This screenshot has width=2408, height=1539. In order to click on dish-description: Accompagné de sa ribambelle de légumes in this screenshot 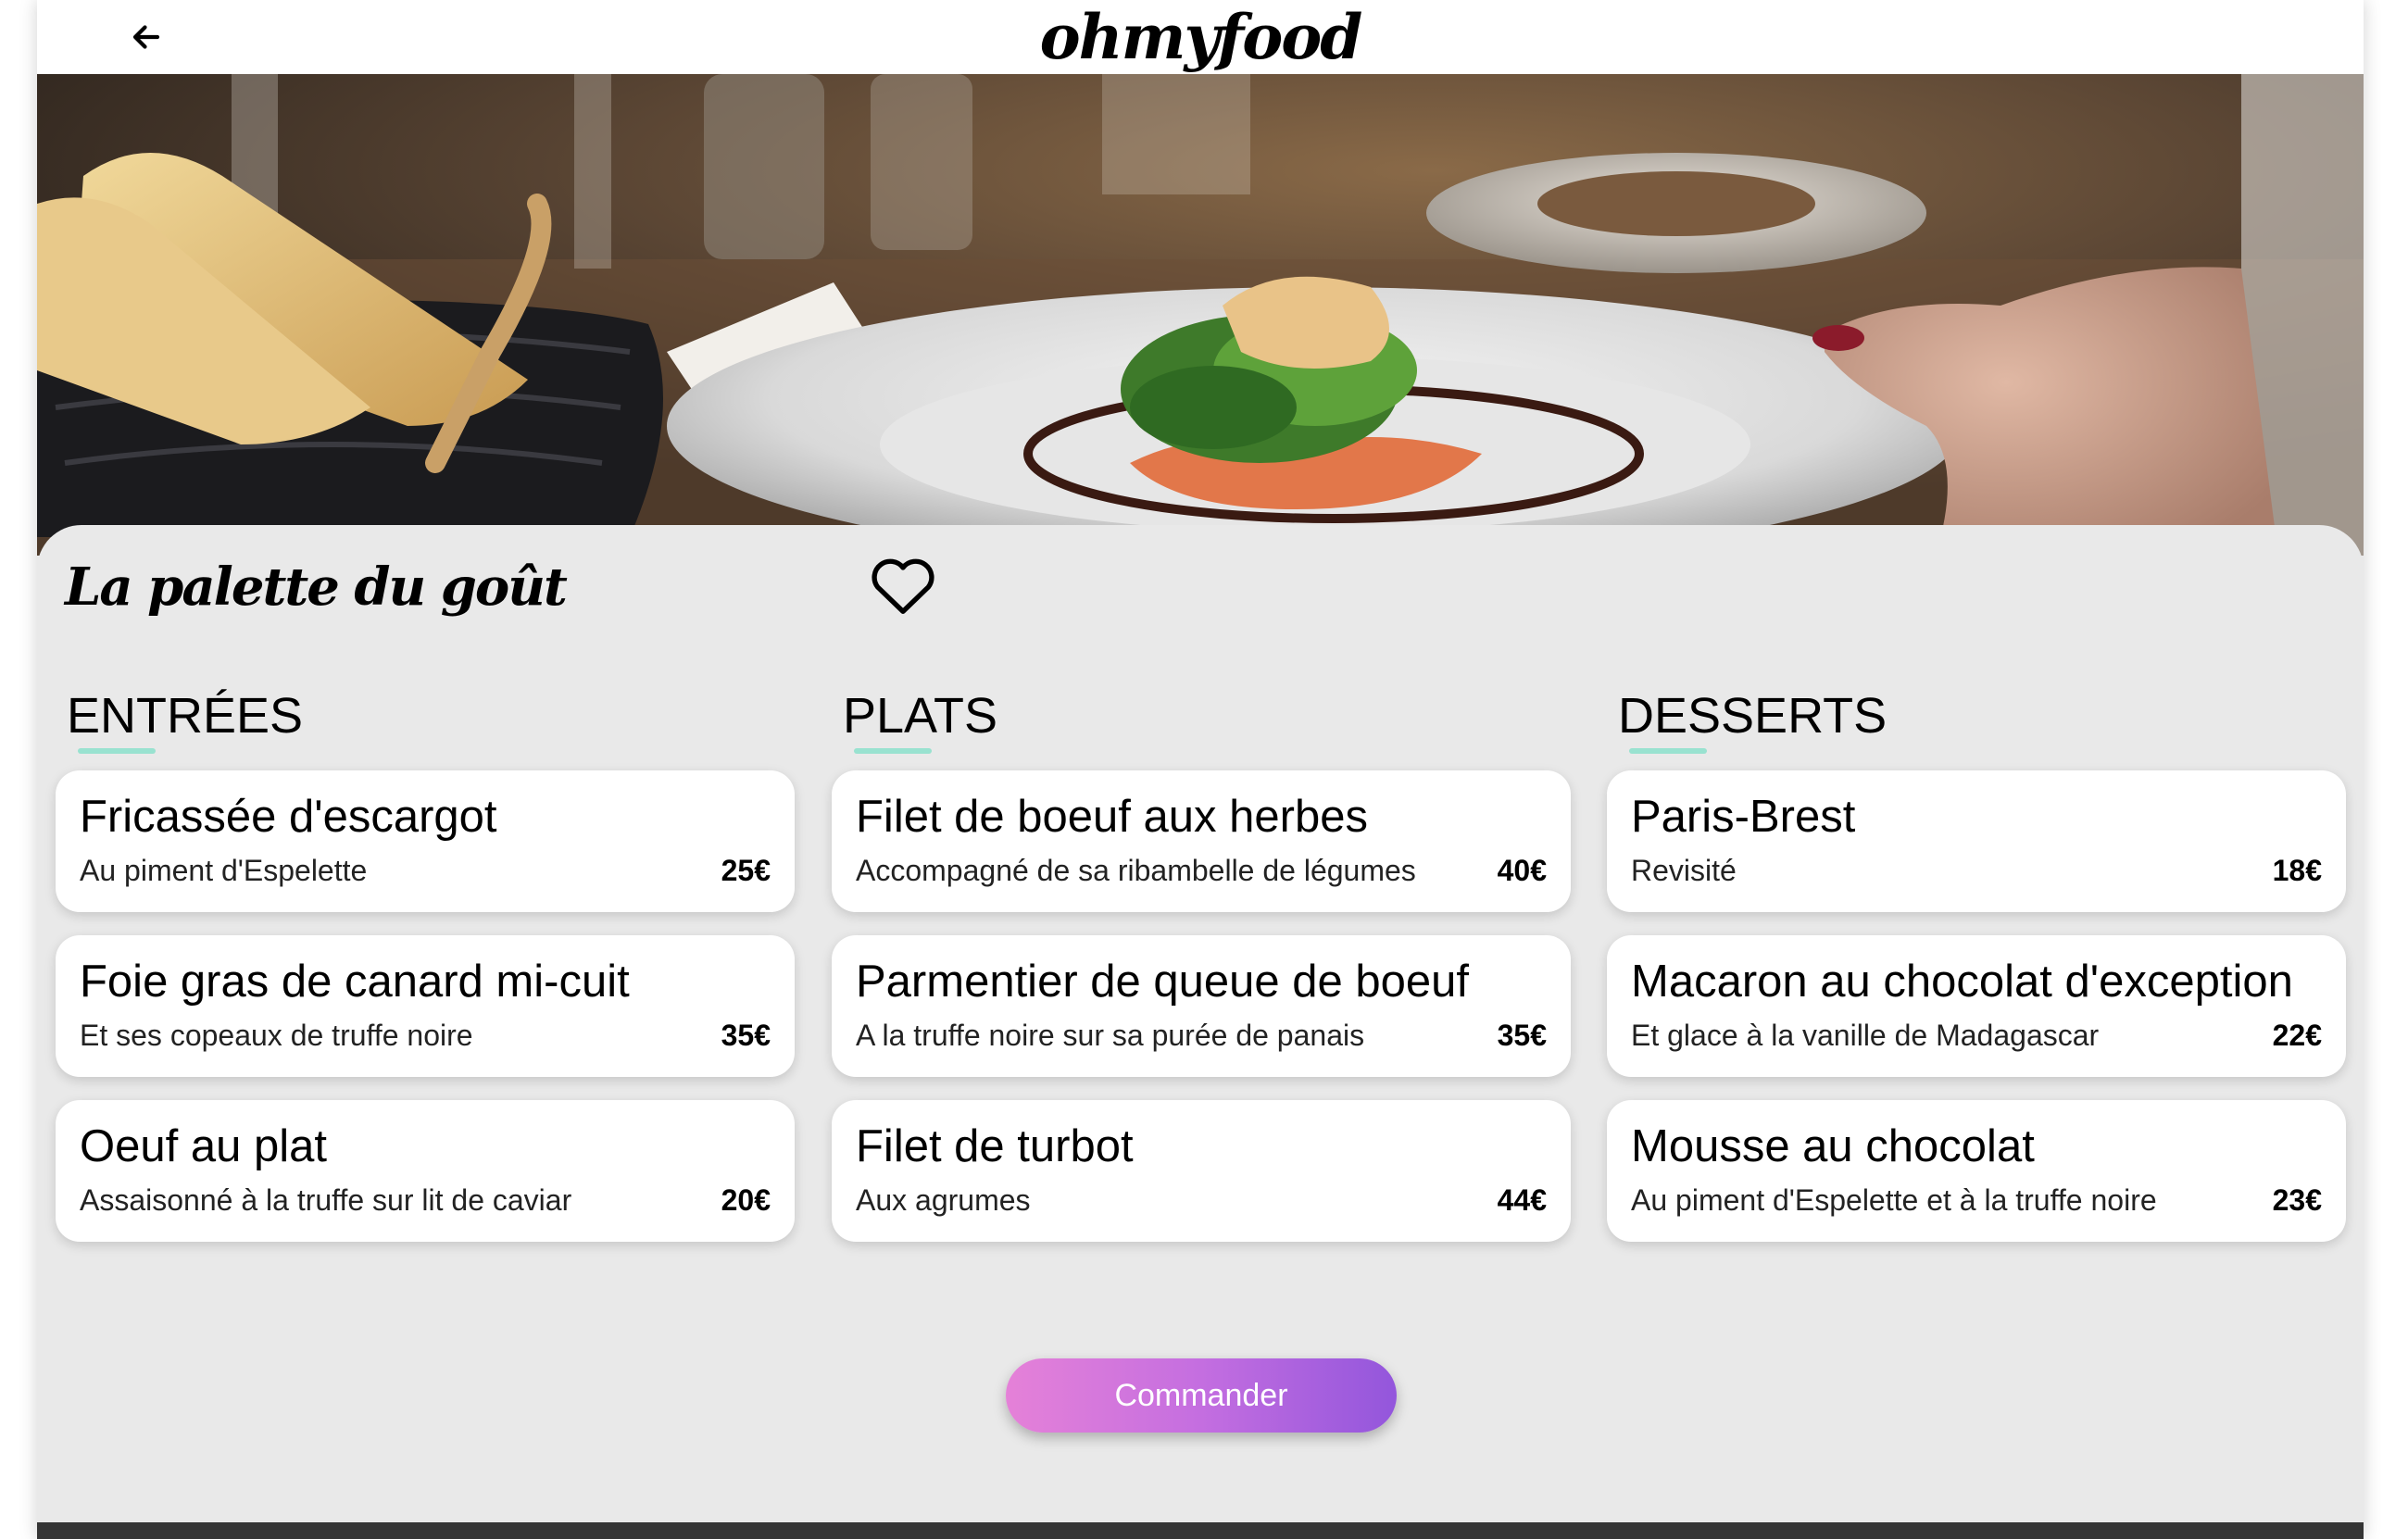, I will do `click(1136, 870)`.